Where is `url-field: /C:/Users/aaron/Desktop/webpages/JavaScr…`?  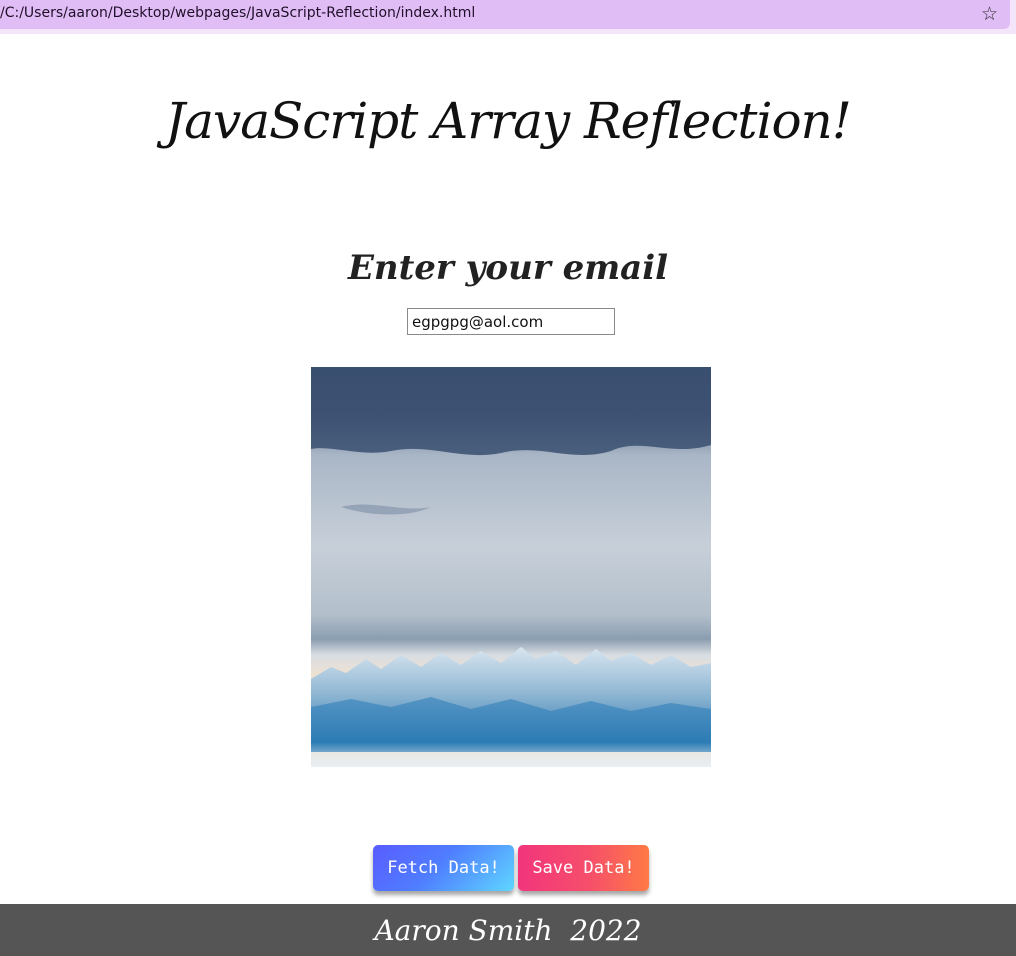
url-field: /C:/Users/aaron/Desktop/webpages/JavaScr… is located at coordinates (505, 14).